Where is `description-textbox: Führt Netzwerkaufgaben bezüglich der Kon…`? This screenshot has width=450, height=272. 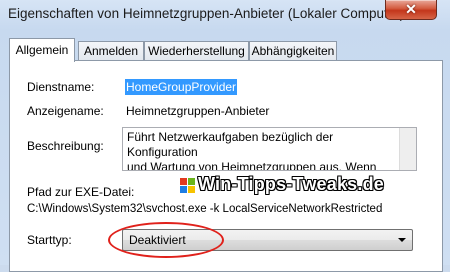
description-textbox: Führt Netzwerkaufgaben bezüglich der Kon… is located at coordinates (269, 149).